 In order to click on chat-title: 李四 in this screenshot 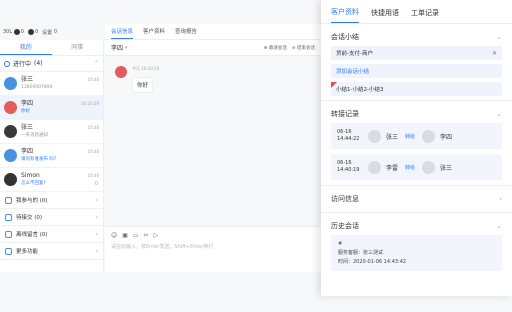, I will do `click(117, 48)`.